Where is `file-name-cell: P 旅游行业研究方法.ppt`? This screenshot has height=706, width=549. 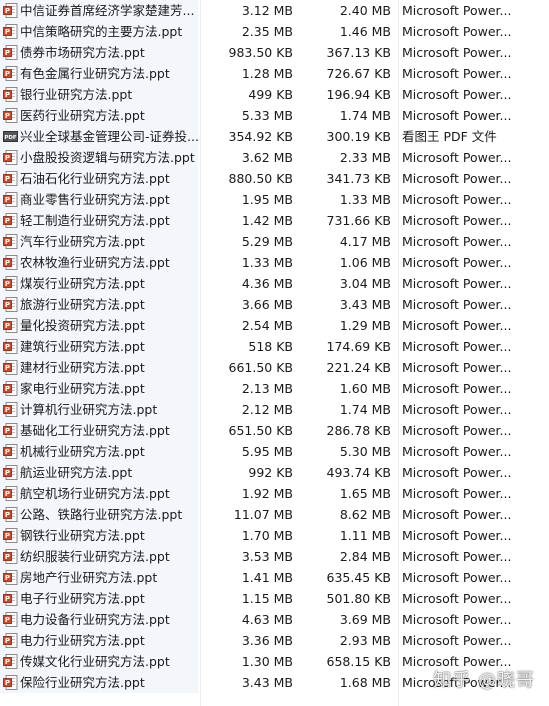
file-name-cell: P 旅游行业研究方法.ppt is located at coordinates (99, 304).